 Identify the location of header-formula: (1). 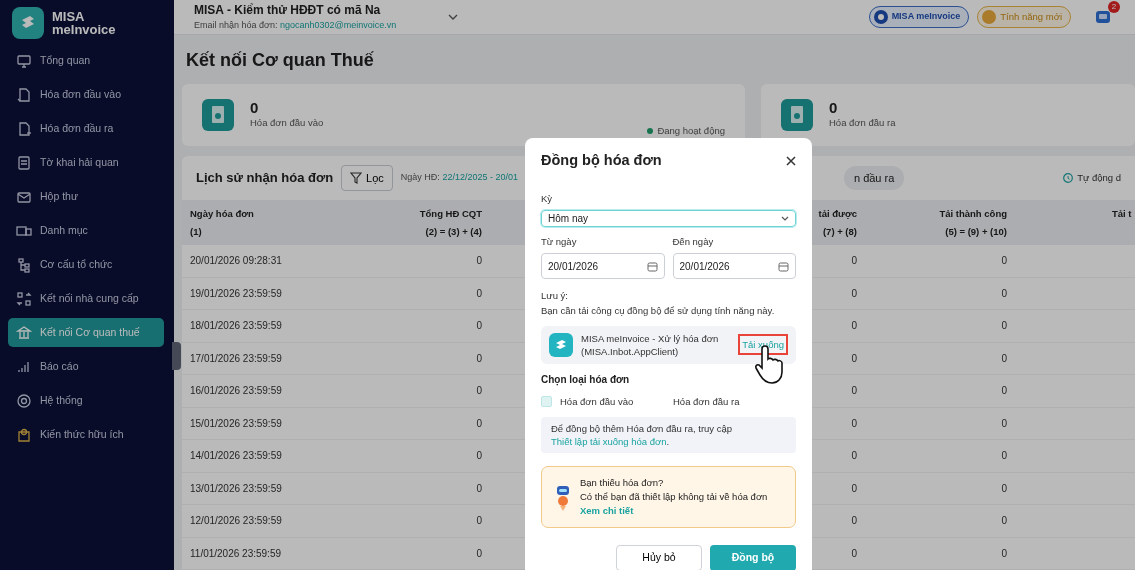
(196, 232).